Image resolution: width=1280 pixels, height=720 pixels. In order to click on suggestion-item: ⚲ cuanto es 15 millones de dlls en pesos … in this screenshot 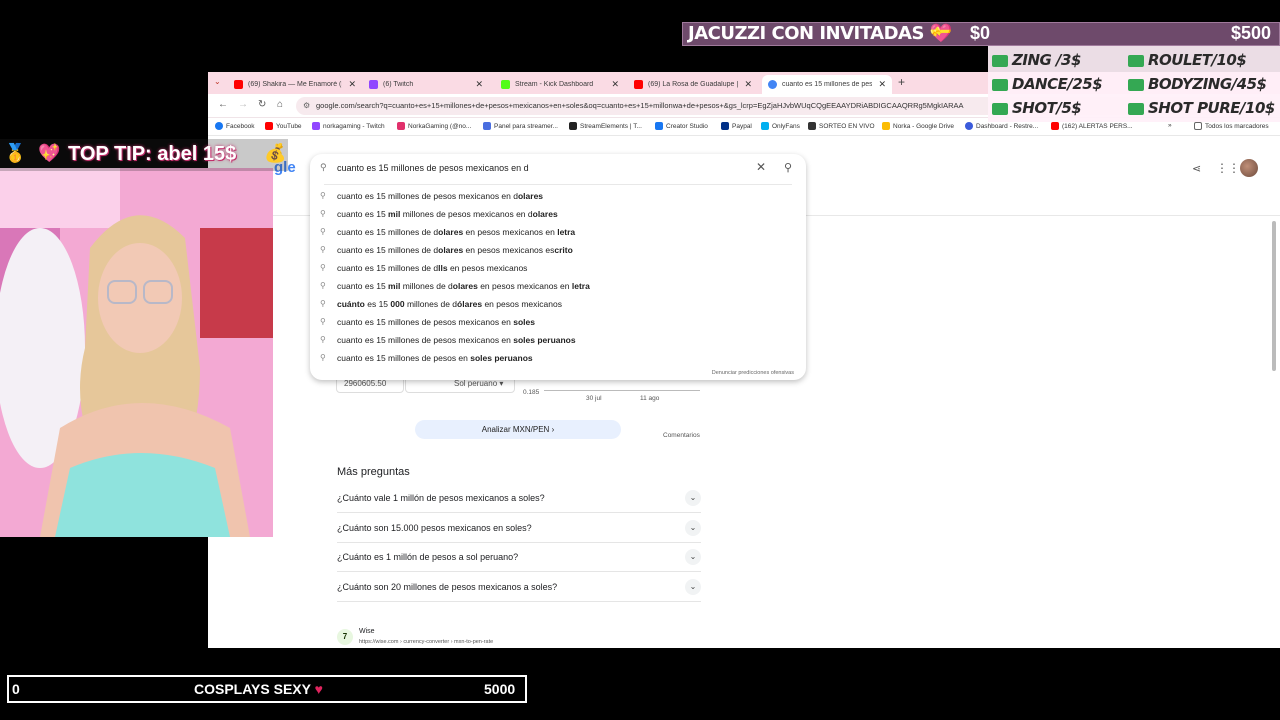, I will do `click(558, 268)`.